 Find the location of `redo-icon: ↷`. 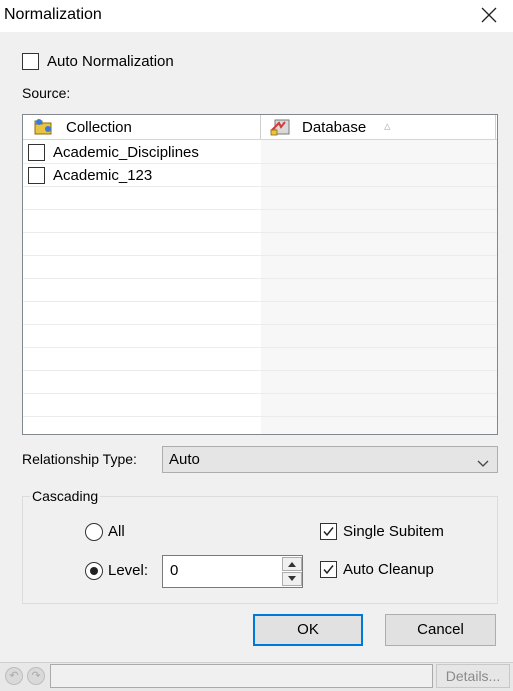

redo-icon: ↷ is located at coordinates (36, 676).